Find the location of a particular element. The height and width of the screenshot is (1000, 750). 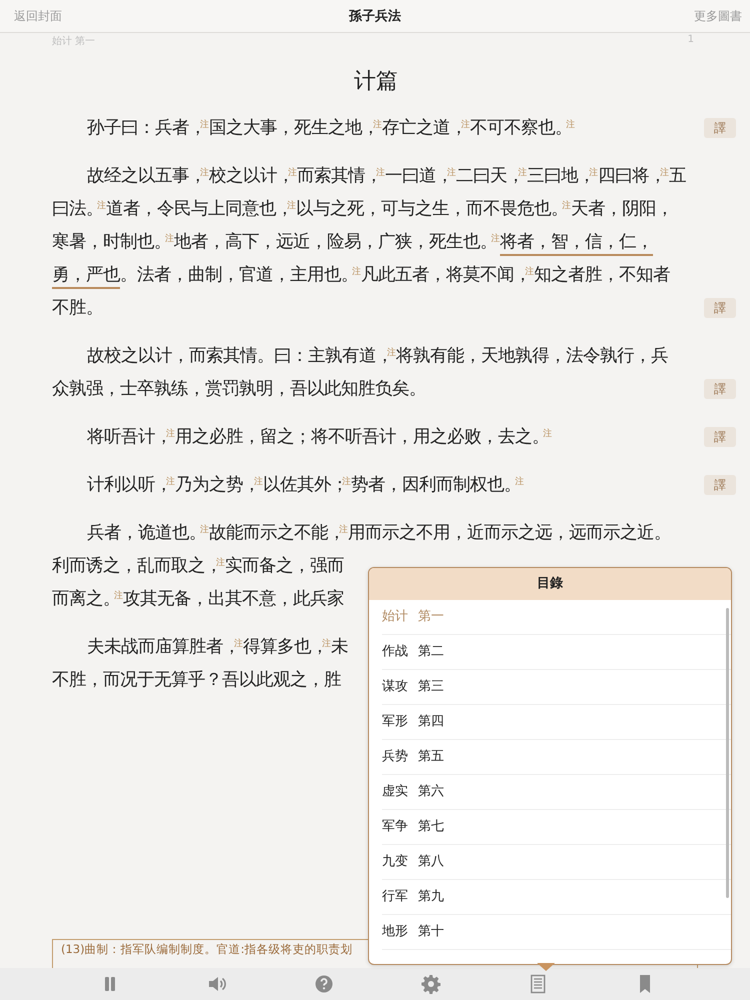

text-line: 夫未战而庙算胜者，$^{注}$得算多也，$^{注}$未 is located at coordinates (217, 647).